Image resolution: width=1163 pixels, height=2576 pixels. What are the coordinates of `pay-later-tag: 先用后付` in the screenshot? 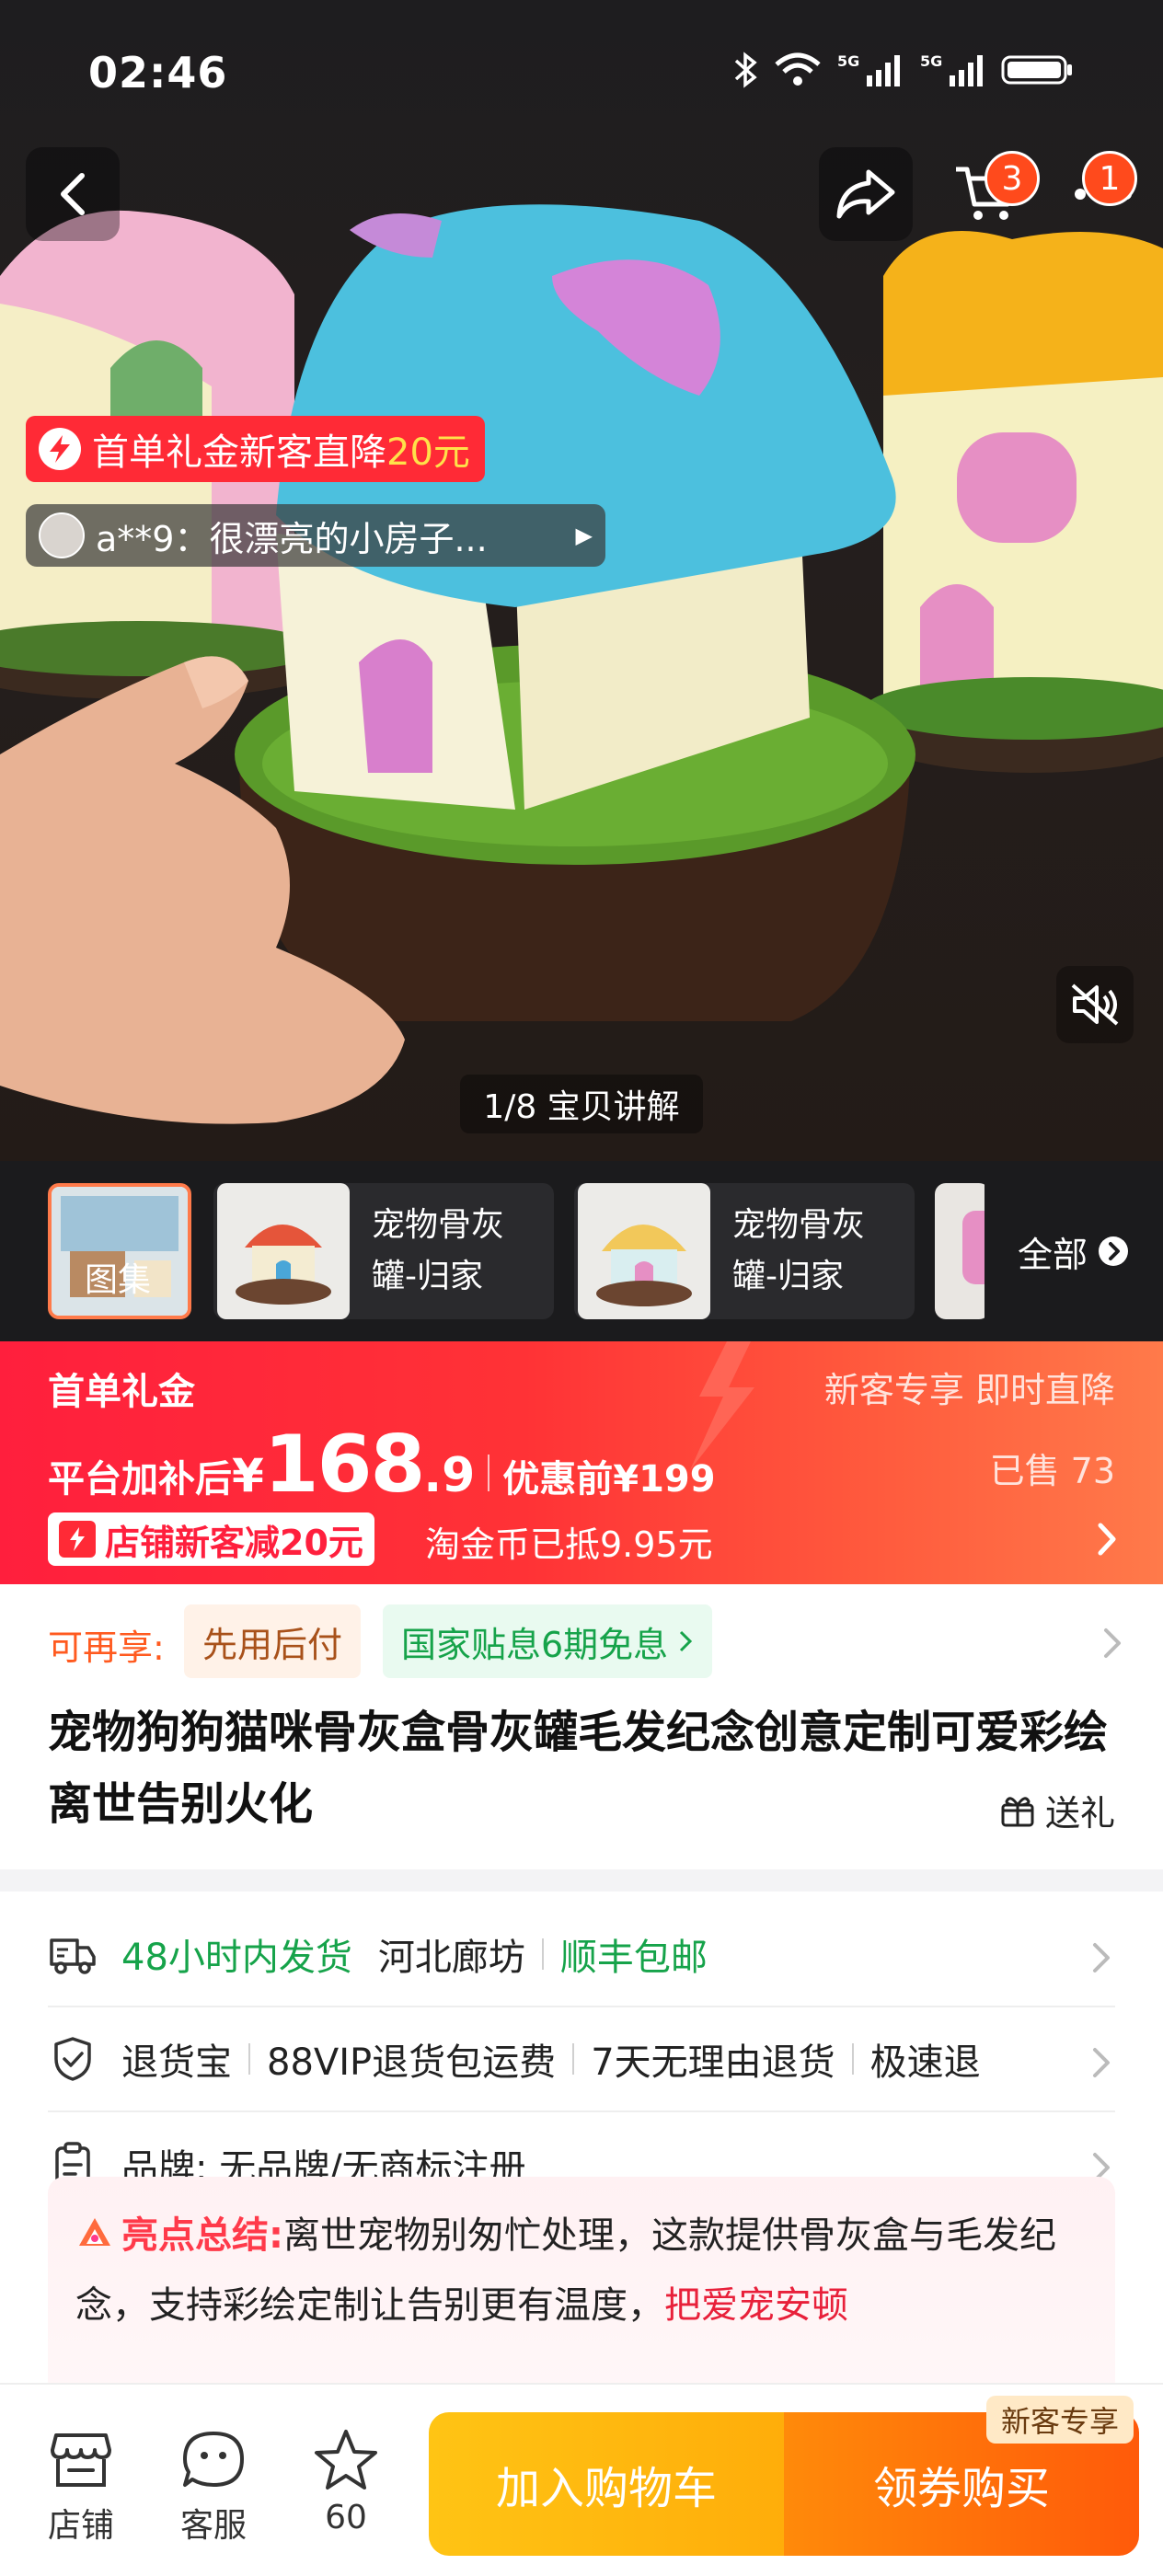 It's located at (273, 1641).